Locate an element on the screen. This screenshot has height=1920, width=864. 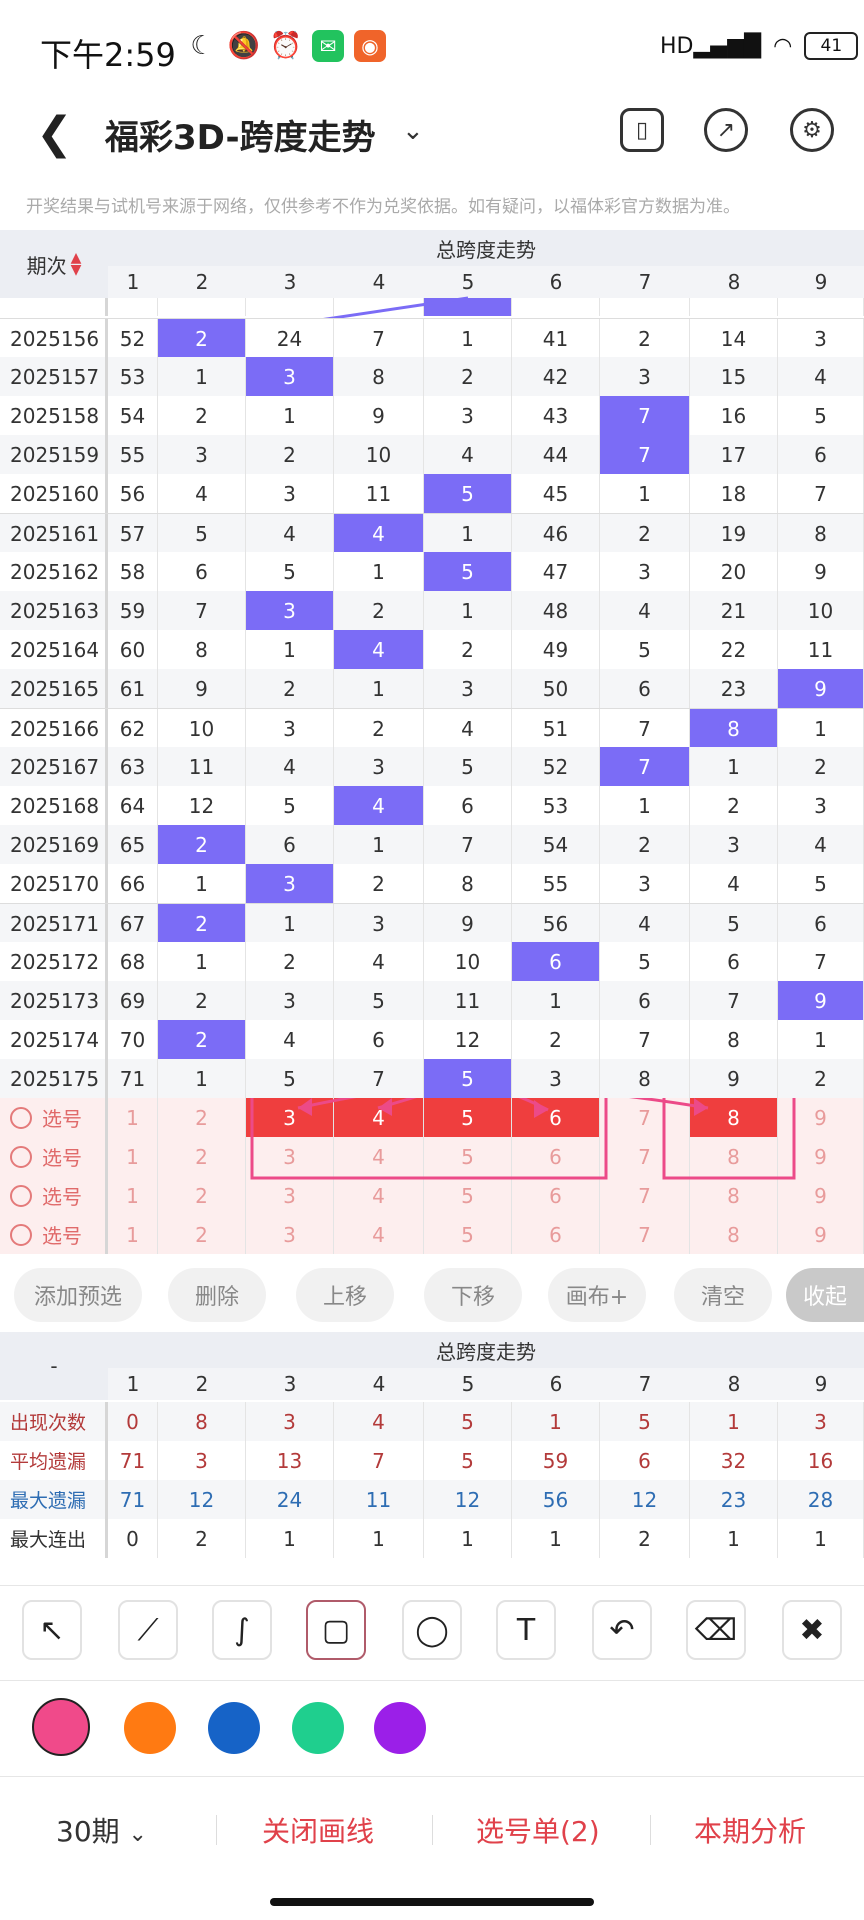
cell-col-6: 53 is located at coordinates (556, 805).